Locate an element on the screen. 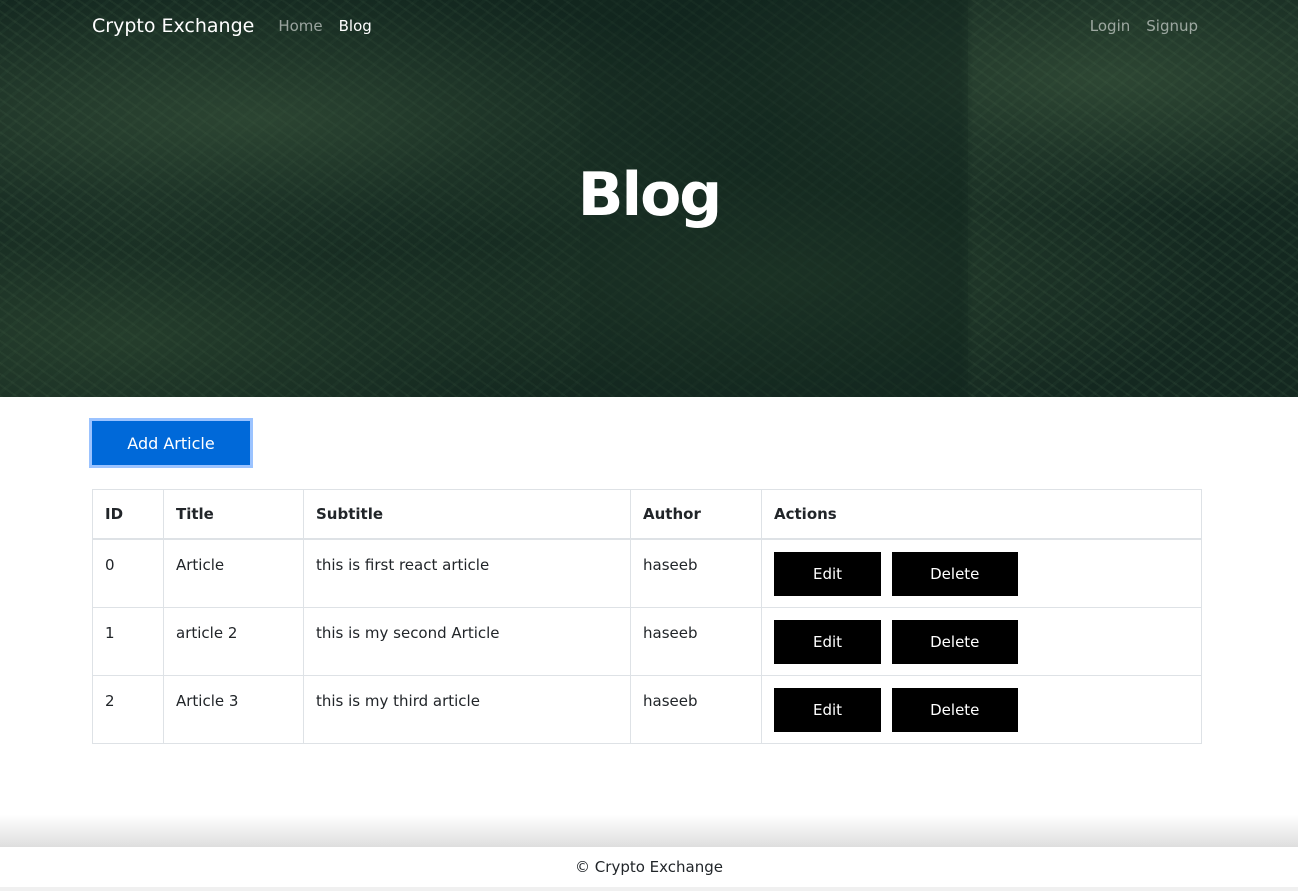  header-author: Author is located at coordinates (696, 514).